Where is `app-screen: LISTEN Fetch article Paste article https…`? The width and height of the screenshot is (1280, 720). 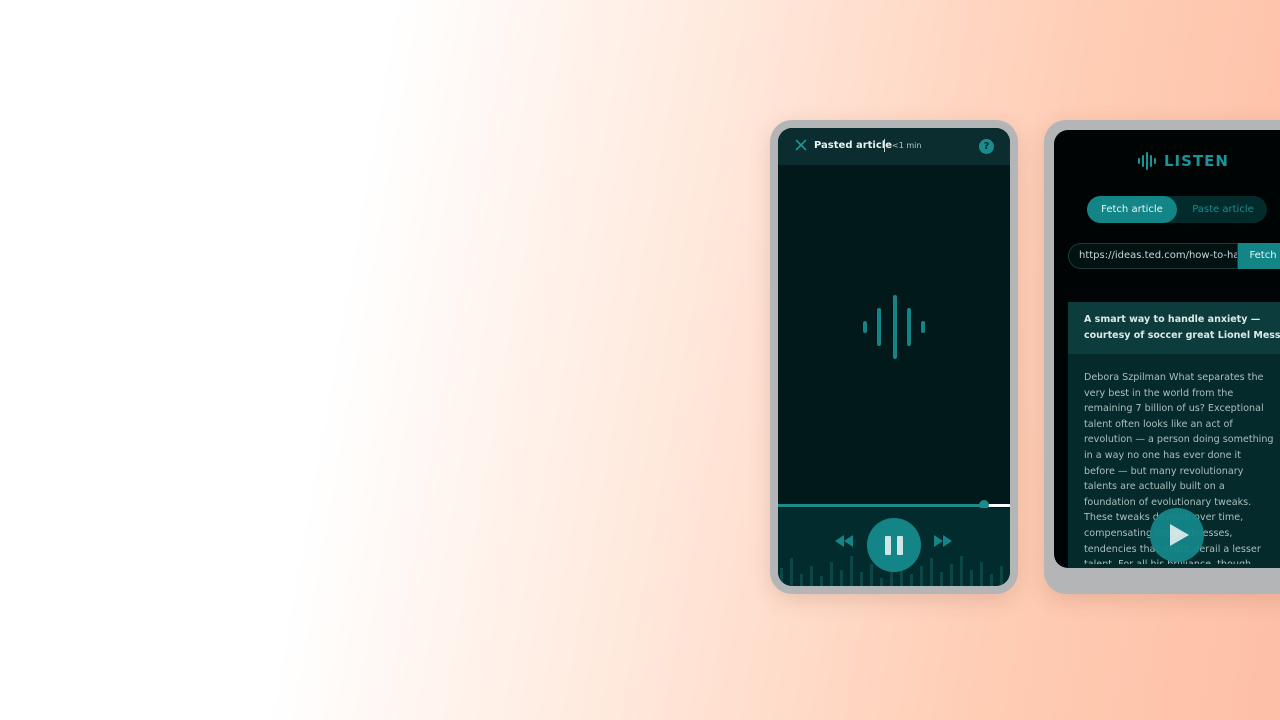
app-screen: LISTEN Fetch article Paste article https… is located at coordinates (1167, 349).